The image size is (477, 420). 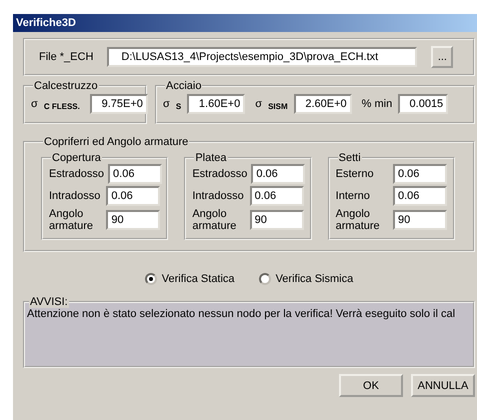 What do you see at coordinates (262, 57) in the screenshot?
I see `file-path-field: D:\LUSAS13_4\Projects\esempio_3D\prova_ECH.txt` at bounding box center [262, 57].